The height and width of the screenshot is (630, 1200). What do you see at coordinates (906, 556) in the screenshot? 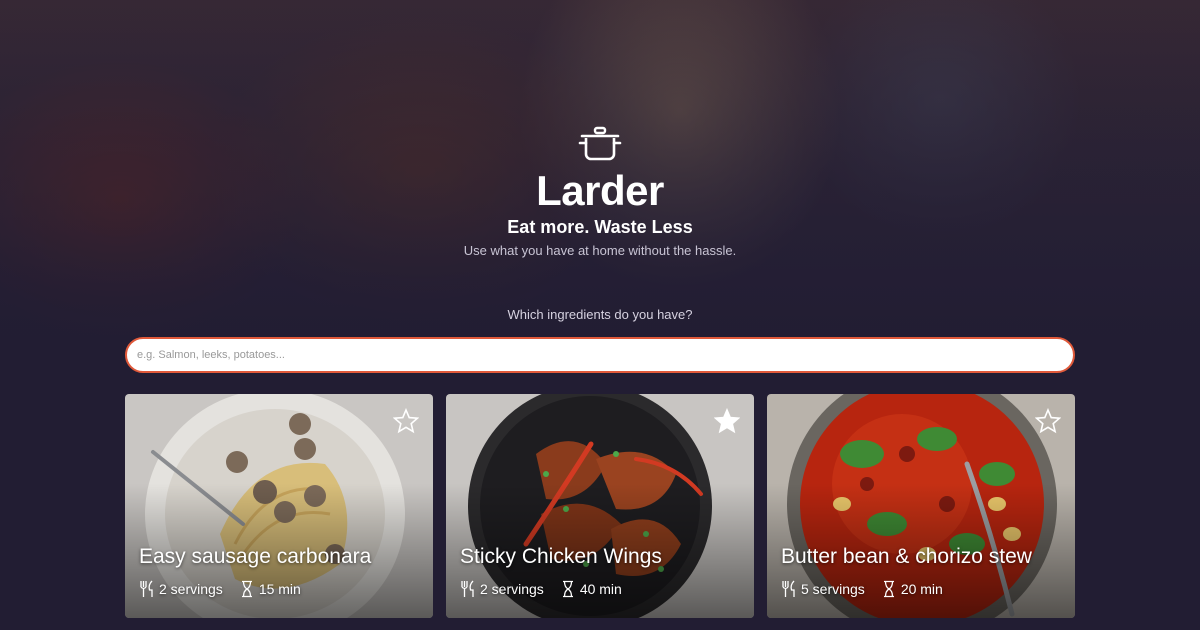
I see `recipe-title: Butter bean & chorizo stew` at bounding box center [906, 556].